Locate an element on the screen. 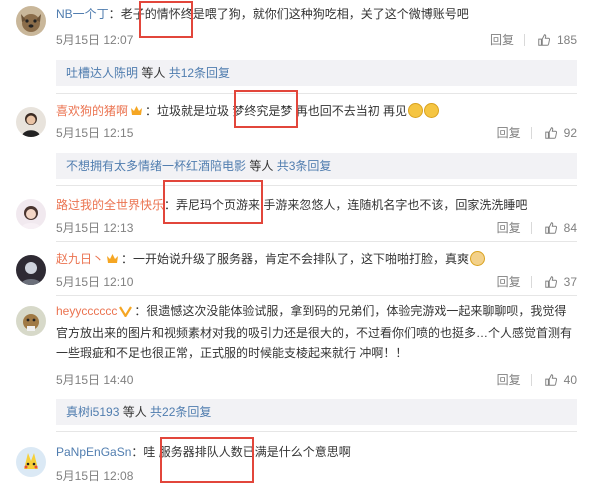 This screenshot has width=591, height=488. more-replies-bar: 不想拥有太多情绪一杯红酒陪电影 等人 共3条回复 is located at coordinates (316, 166).